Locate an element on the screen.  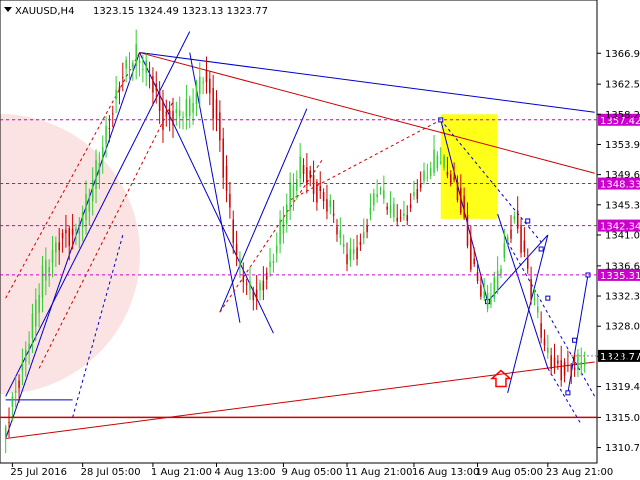
triangle-down-icon is located at coordinates (8, 9).